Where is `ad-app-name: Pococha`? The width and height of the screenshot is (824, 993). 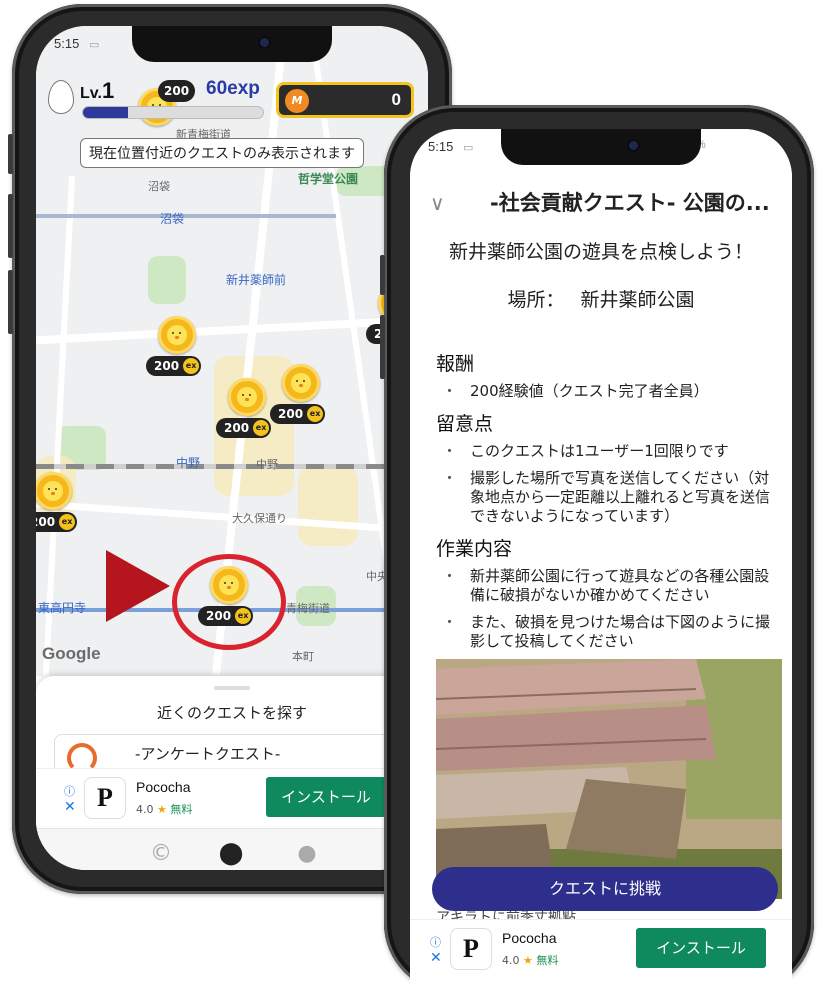
ad-app-name: Pococha is located at coordinates (529, 938).